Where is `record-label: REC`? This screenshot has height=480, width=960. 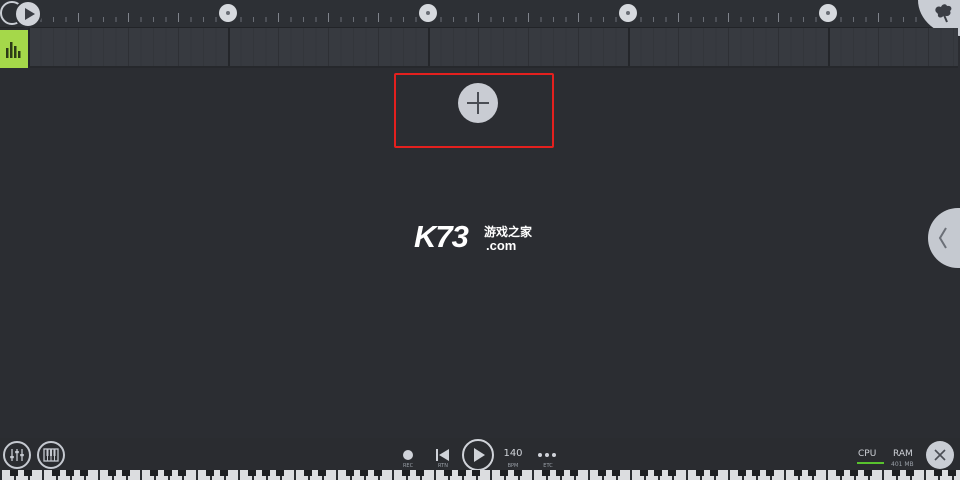 record-label: REC is located at coordinates (408, 466).